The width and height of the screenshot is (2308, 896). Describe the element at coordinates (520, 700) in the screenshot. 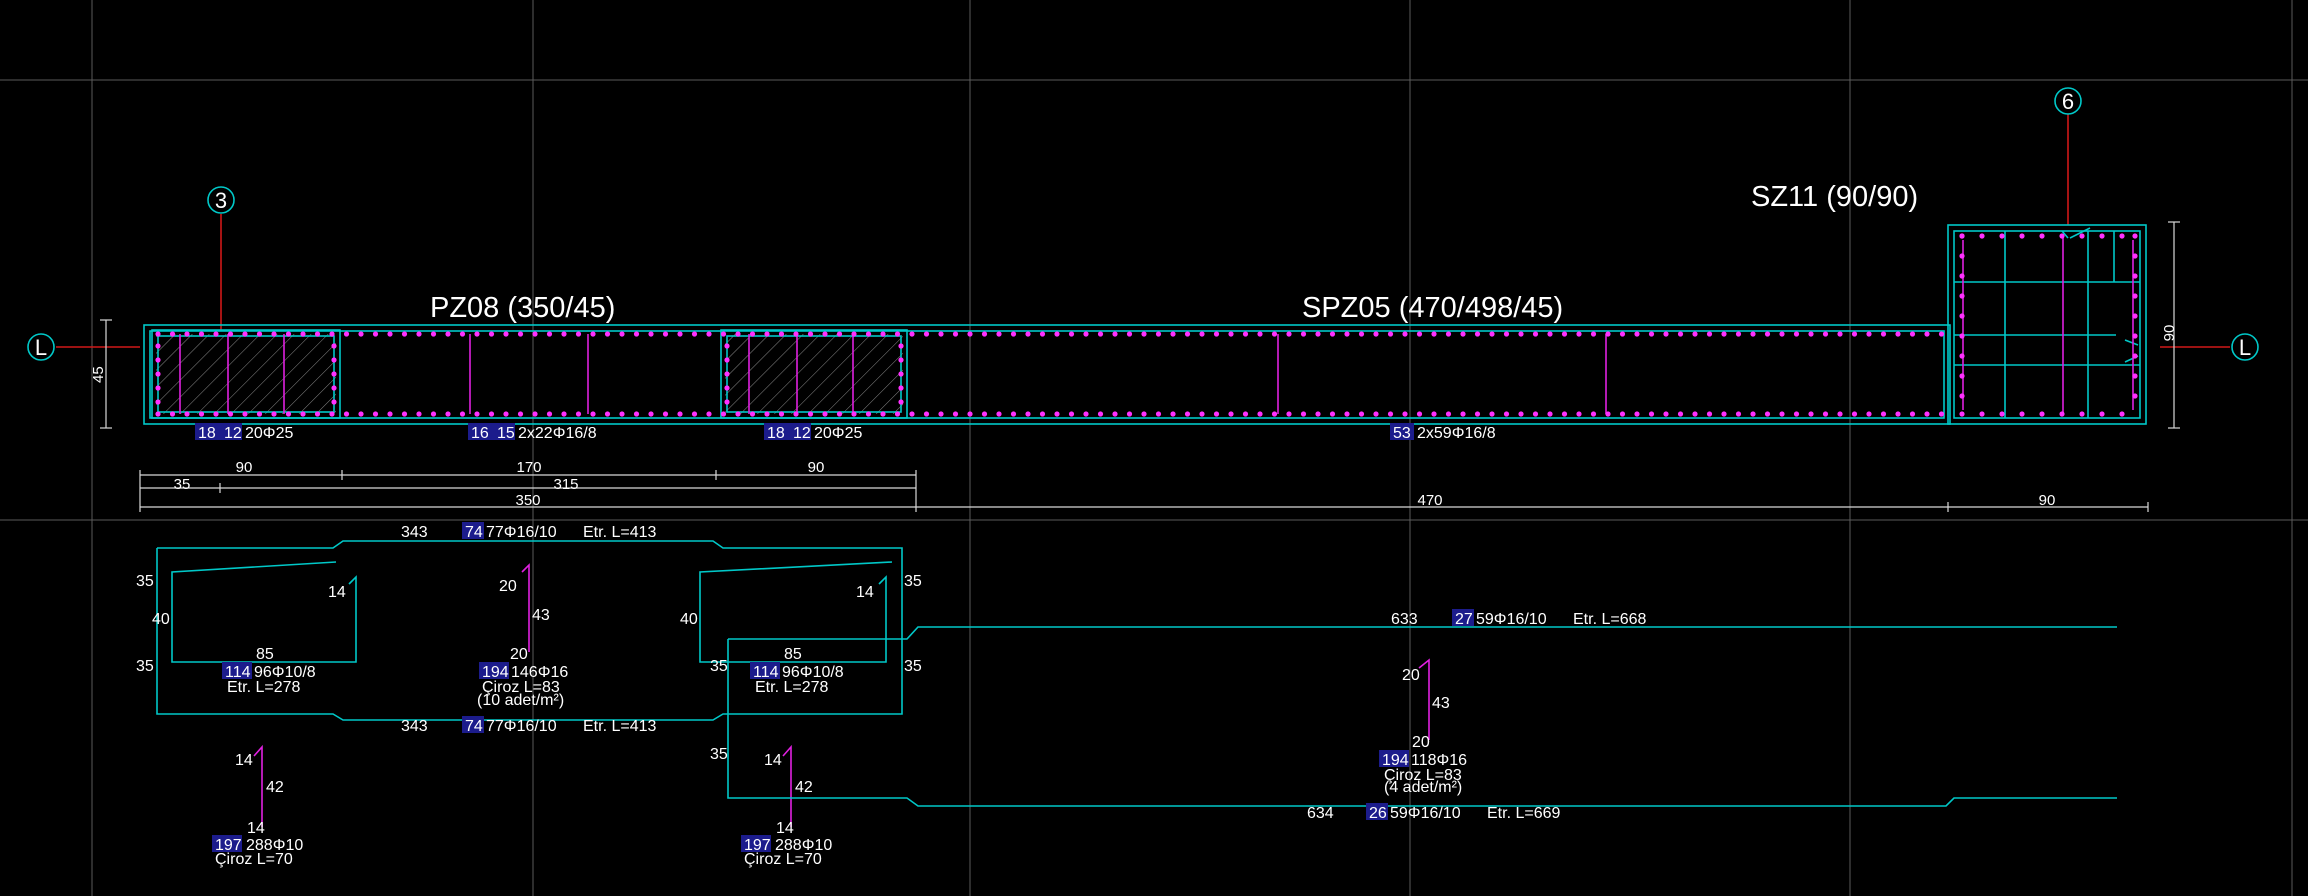

I see `svg-text: (10 adet/m²)` at that location.